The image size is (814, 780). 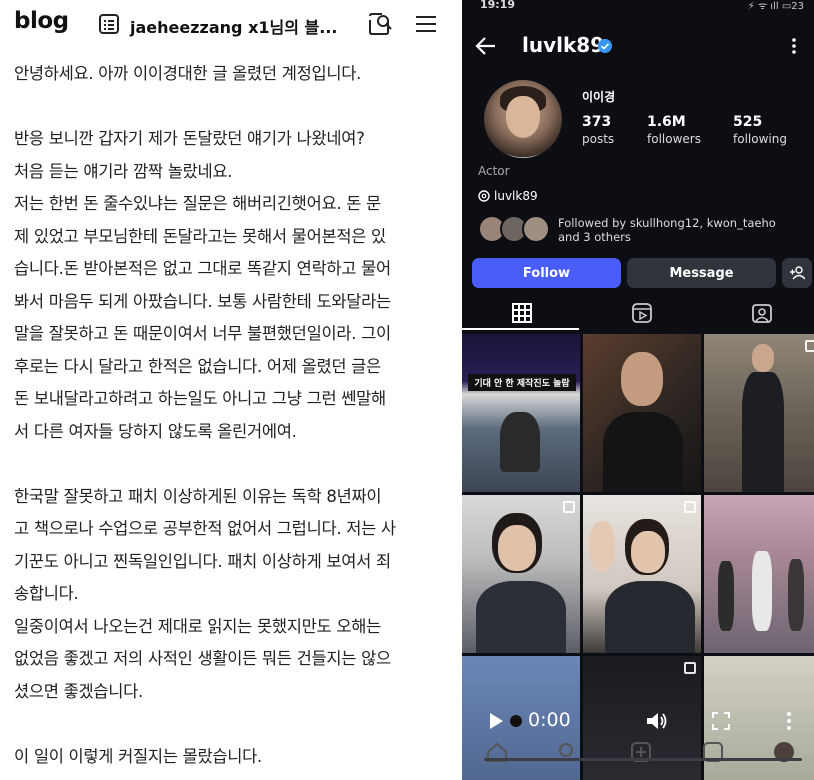 I want to click on profile-category: Actor, so click(x=494, y=171).